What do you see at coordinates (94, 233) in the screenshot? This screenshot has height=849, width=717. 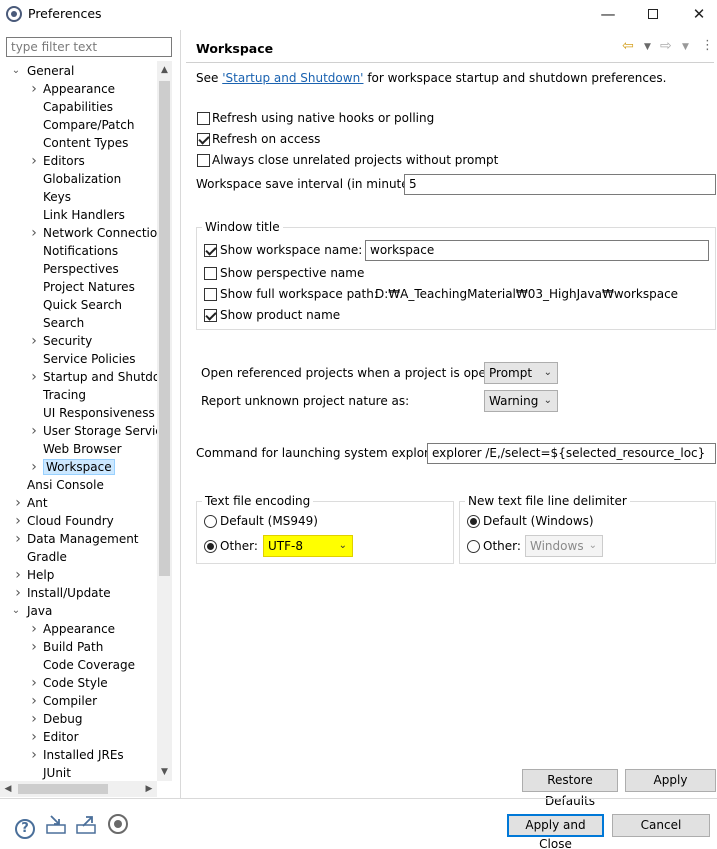 I see `tree-item: › Network Connection` at bounding box center [94, 233].